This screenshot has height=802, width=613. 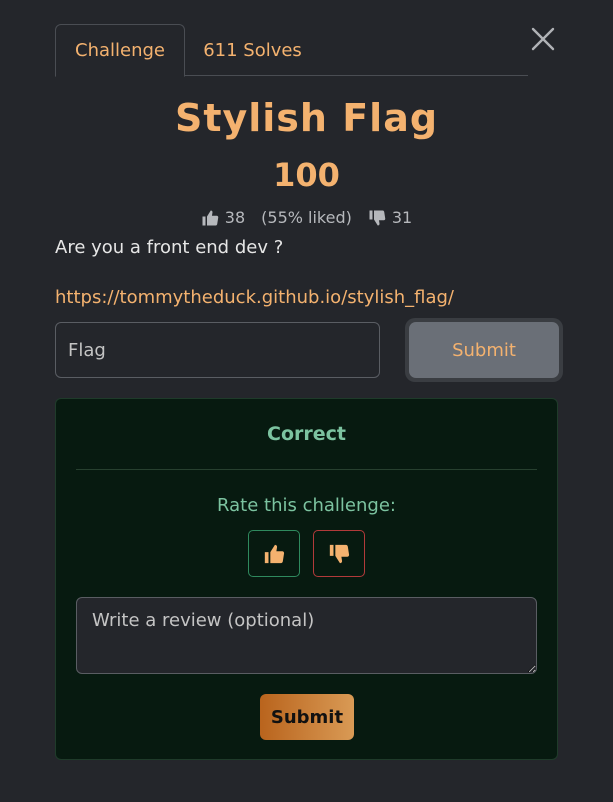 What do you see at coordinates (306, 434) in the screenshot?
I see `result-status: Correct` at bounding box center [306, 434].